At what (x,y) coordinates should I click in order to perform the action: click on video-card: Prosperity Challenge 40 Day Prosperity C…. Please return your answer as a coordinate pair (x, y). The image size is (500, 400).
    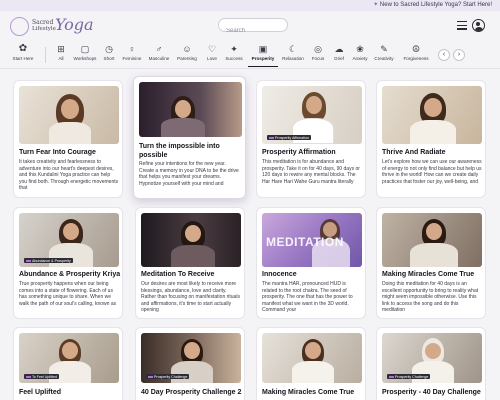
    Looking at the image, I should click on (190, 363).